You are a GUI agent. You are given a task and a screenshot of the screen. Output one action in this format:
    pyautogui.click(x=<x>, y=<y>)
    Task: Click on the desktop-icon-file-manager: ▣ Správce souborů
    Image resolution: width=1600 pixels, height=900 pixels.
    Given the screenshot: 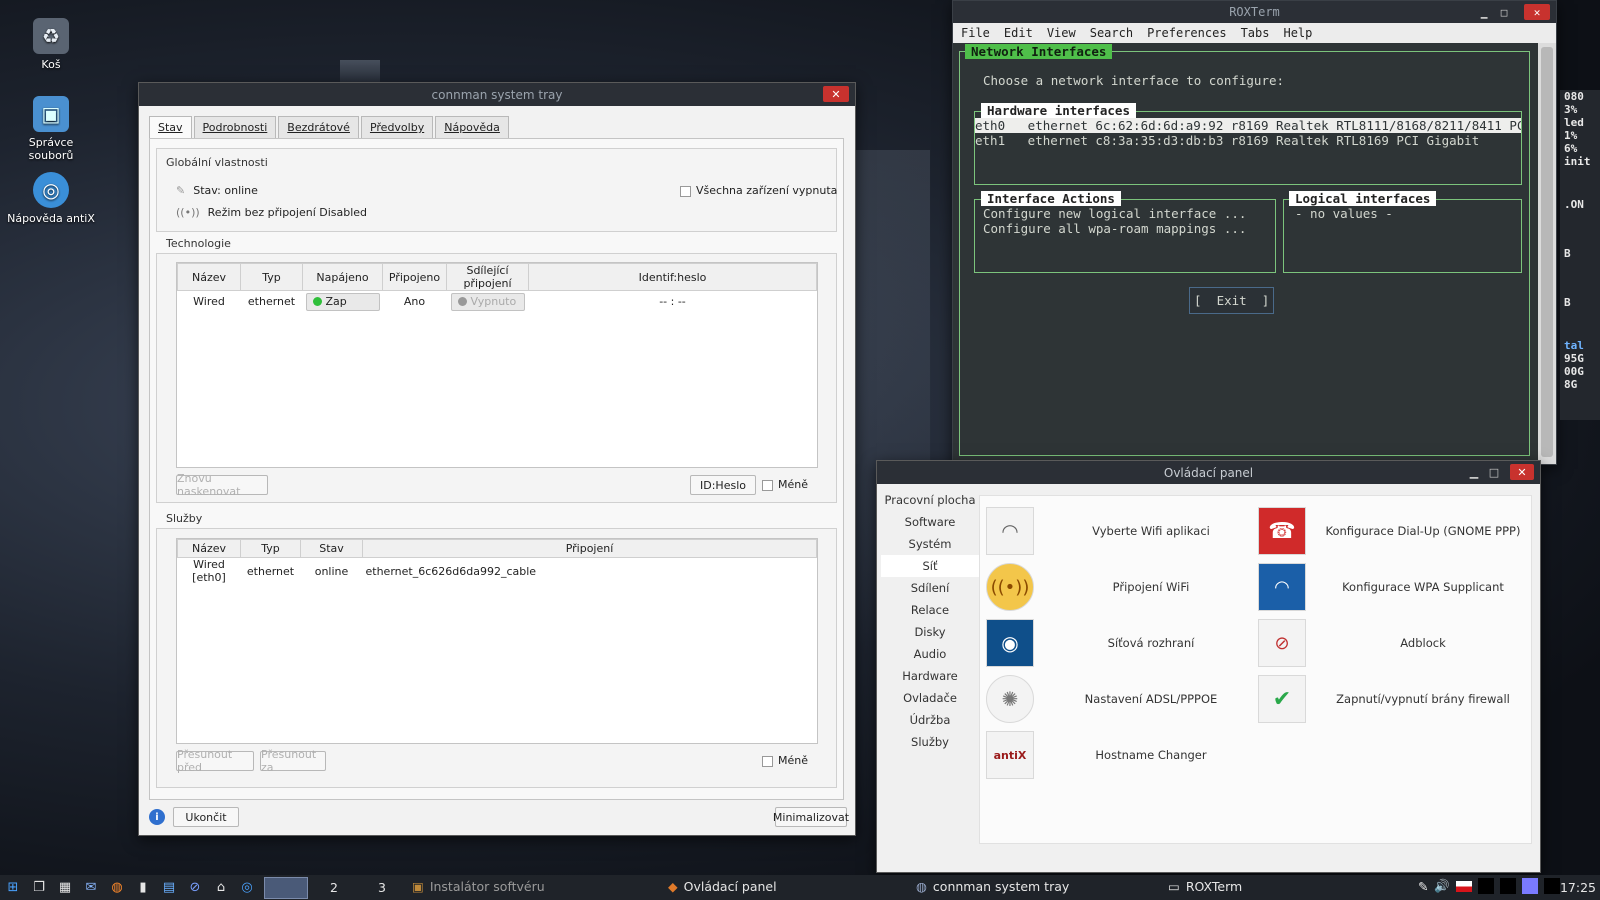 What is the action you would take?
    pyautogui.click(x=51, y=129)
    